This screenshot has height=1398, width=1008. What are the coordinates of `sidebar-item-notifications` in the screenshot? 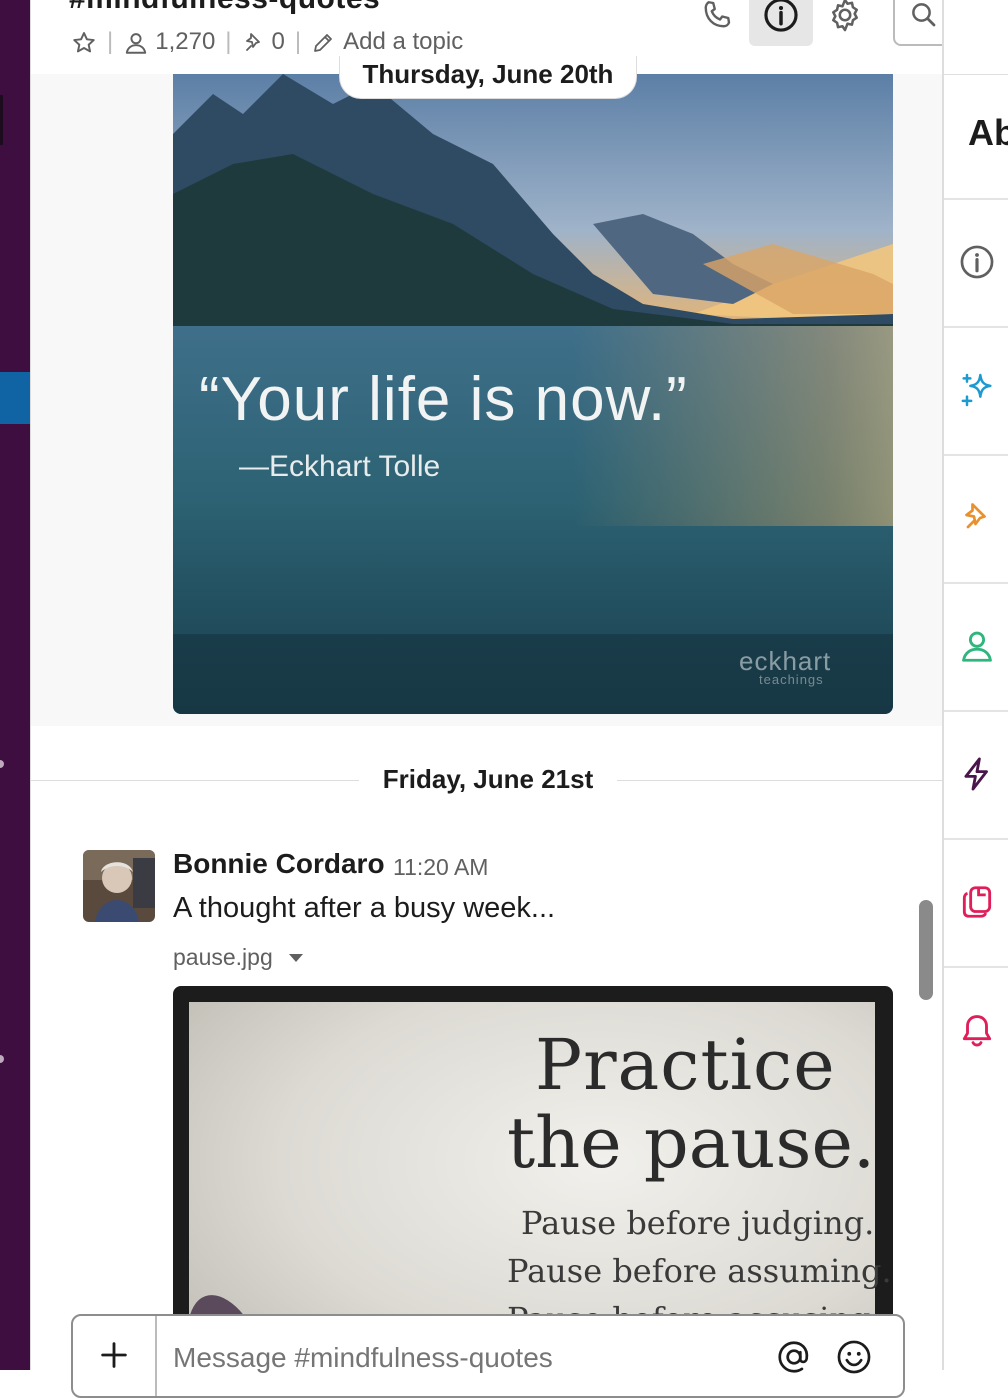 It's located at (976, 1031).